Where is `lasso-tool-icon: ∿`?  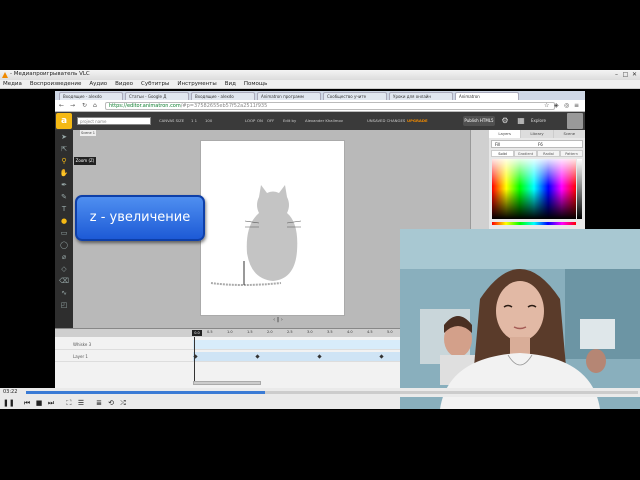 lasso-tool-icon: ∿ is located at coordinates (64, 293).